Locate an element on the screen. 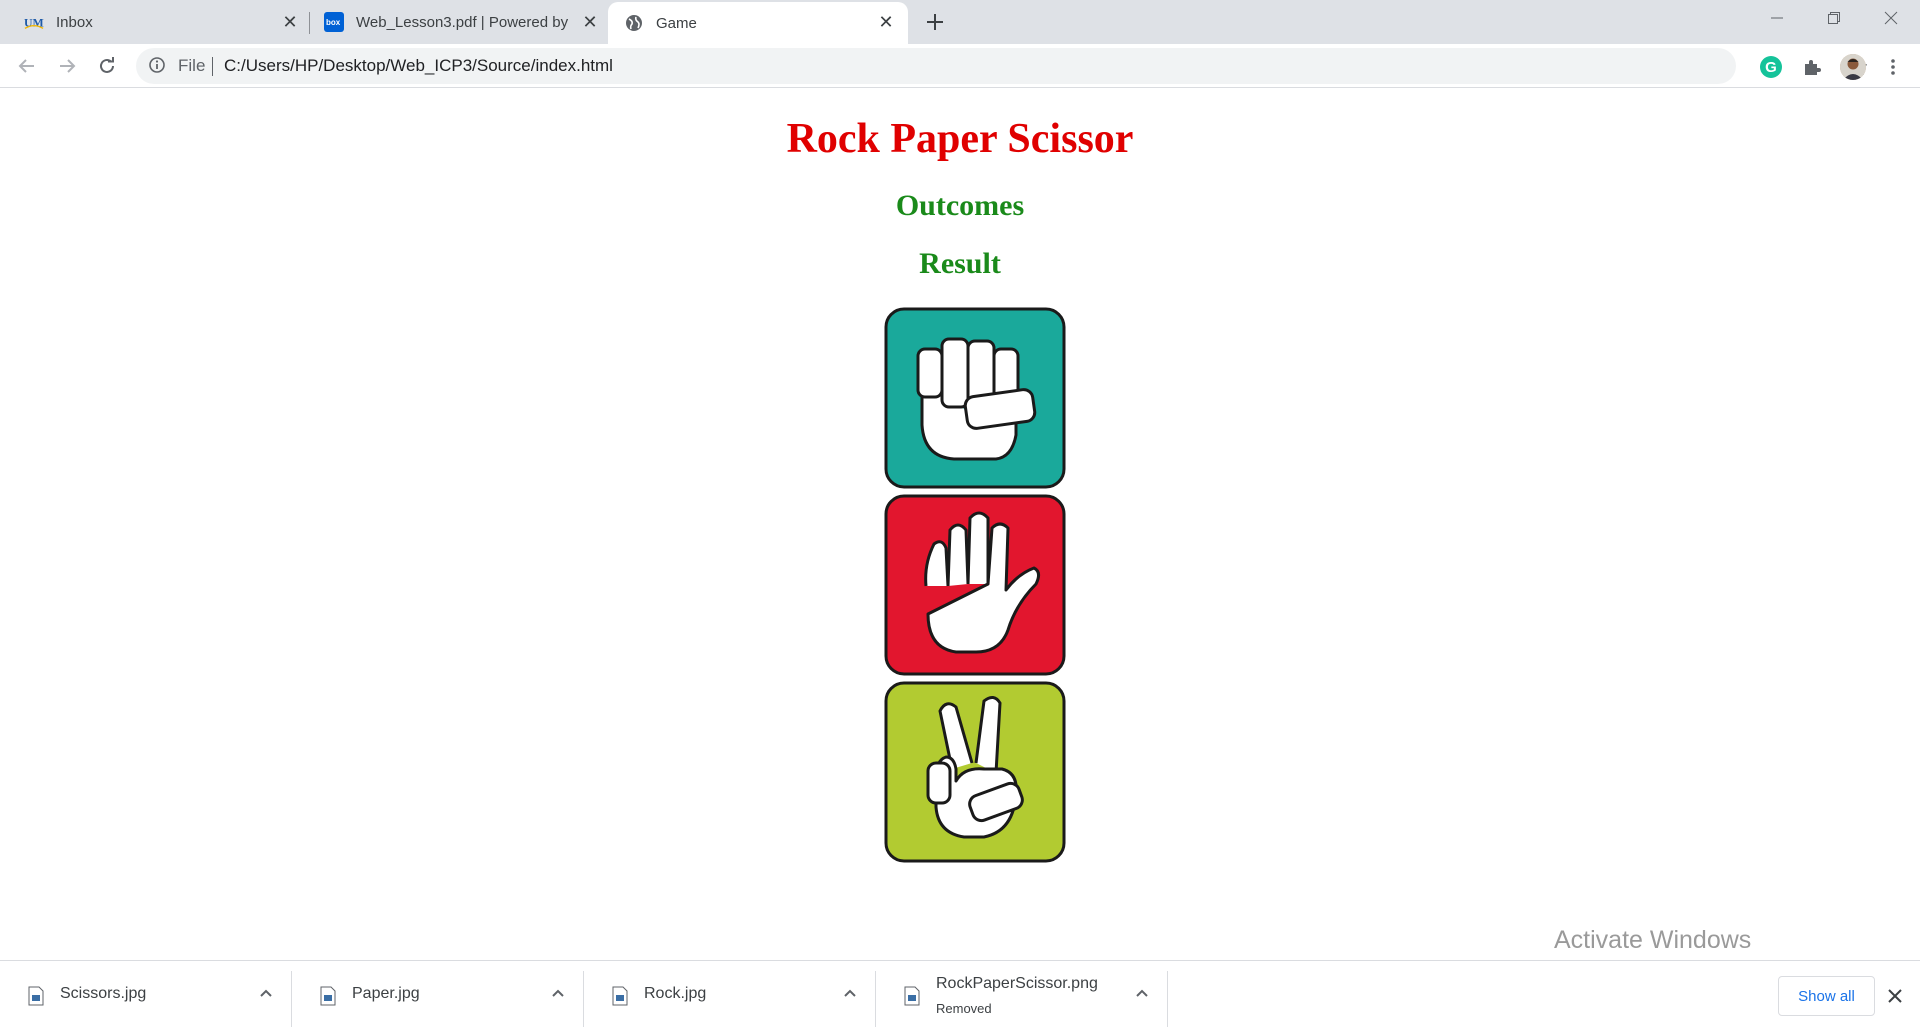 The image size is (1920, 1030). rock-choice-button is located at coordinates (975, 398).